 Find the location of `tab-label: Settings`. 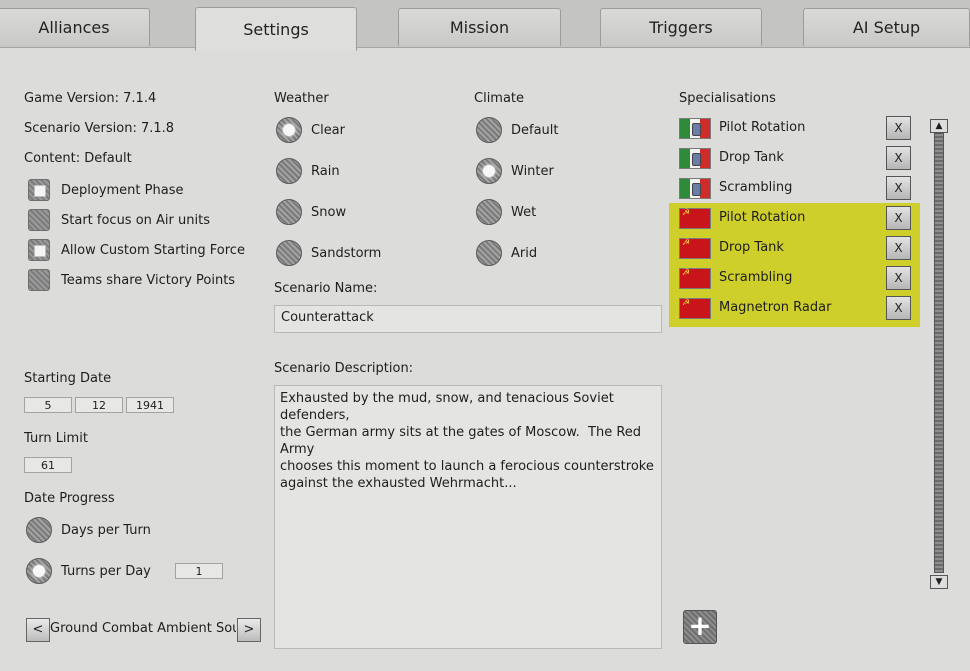

tab-label: Settings is located at coordinates (276, 29).